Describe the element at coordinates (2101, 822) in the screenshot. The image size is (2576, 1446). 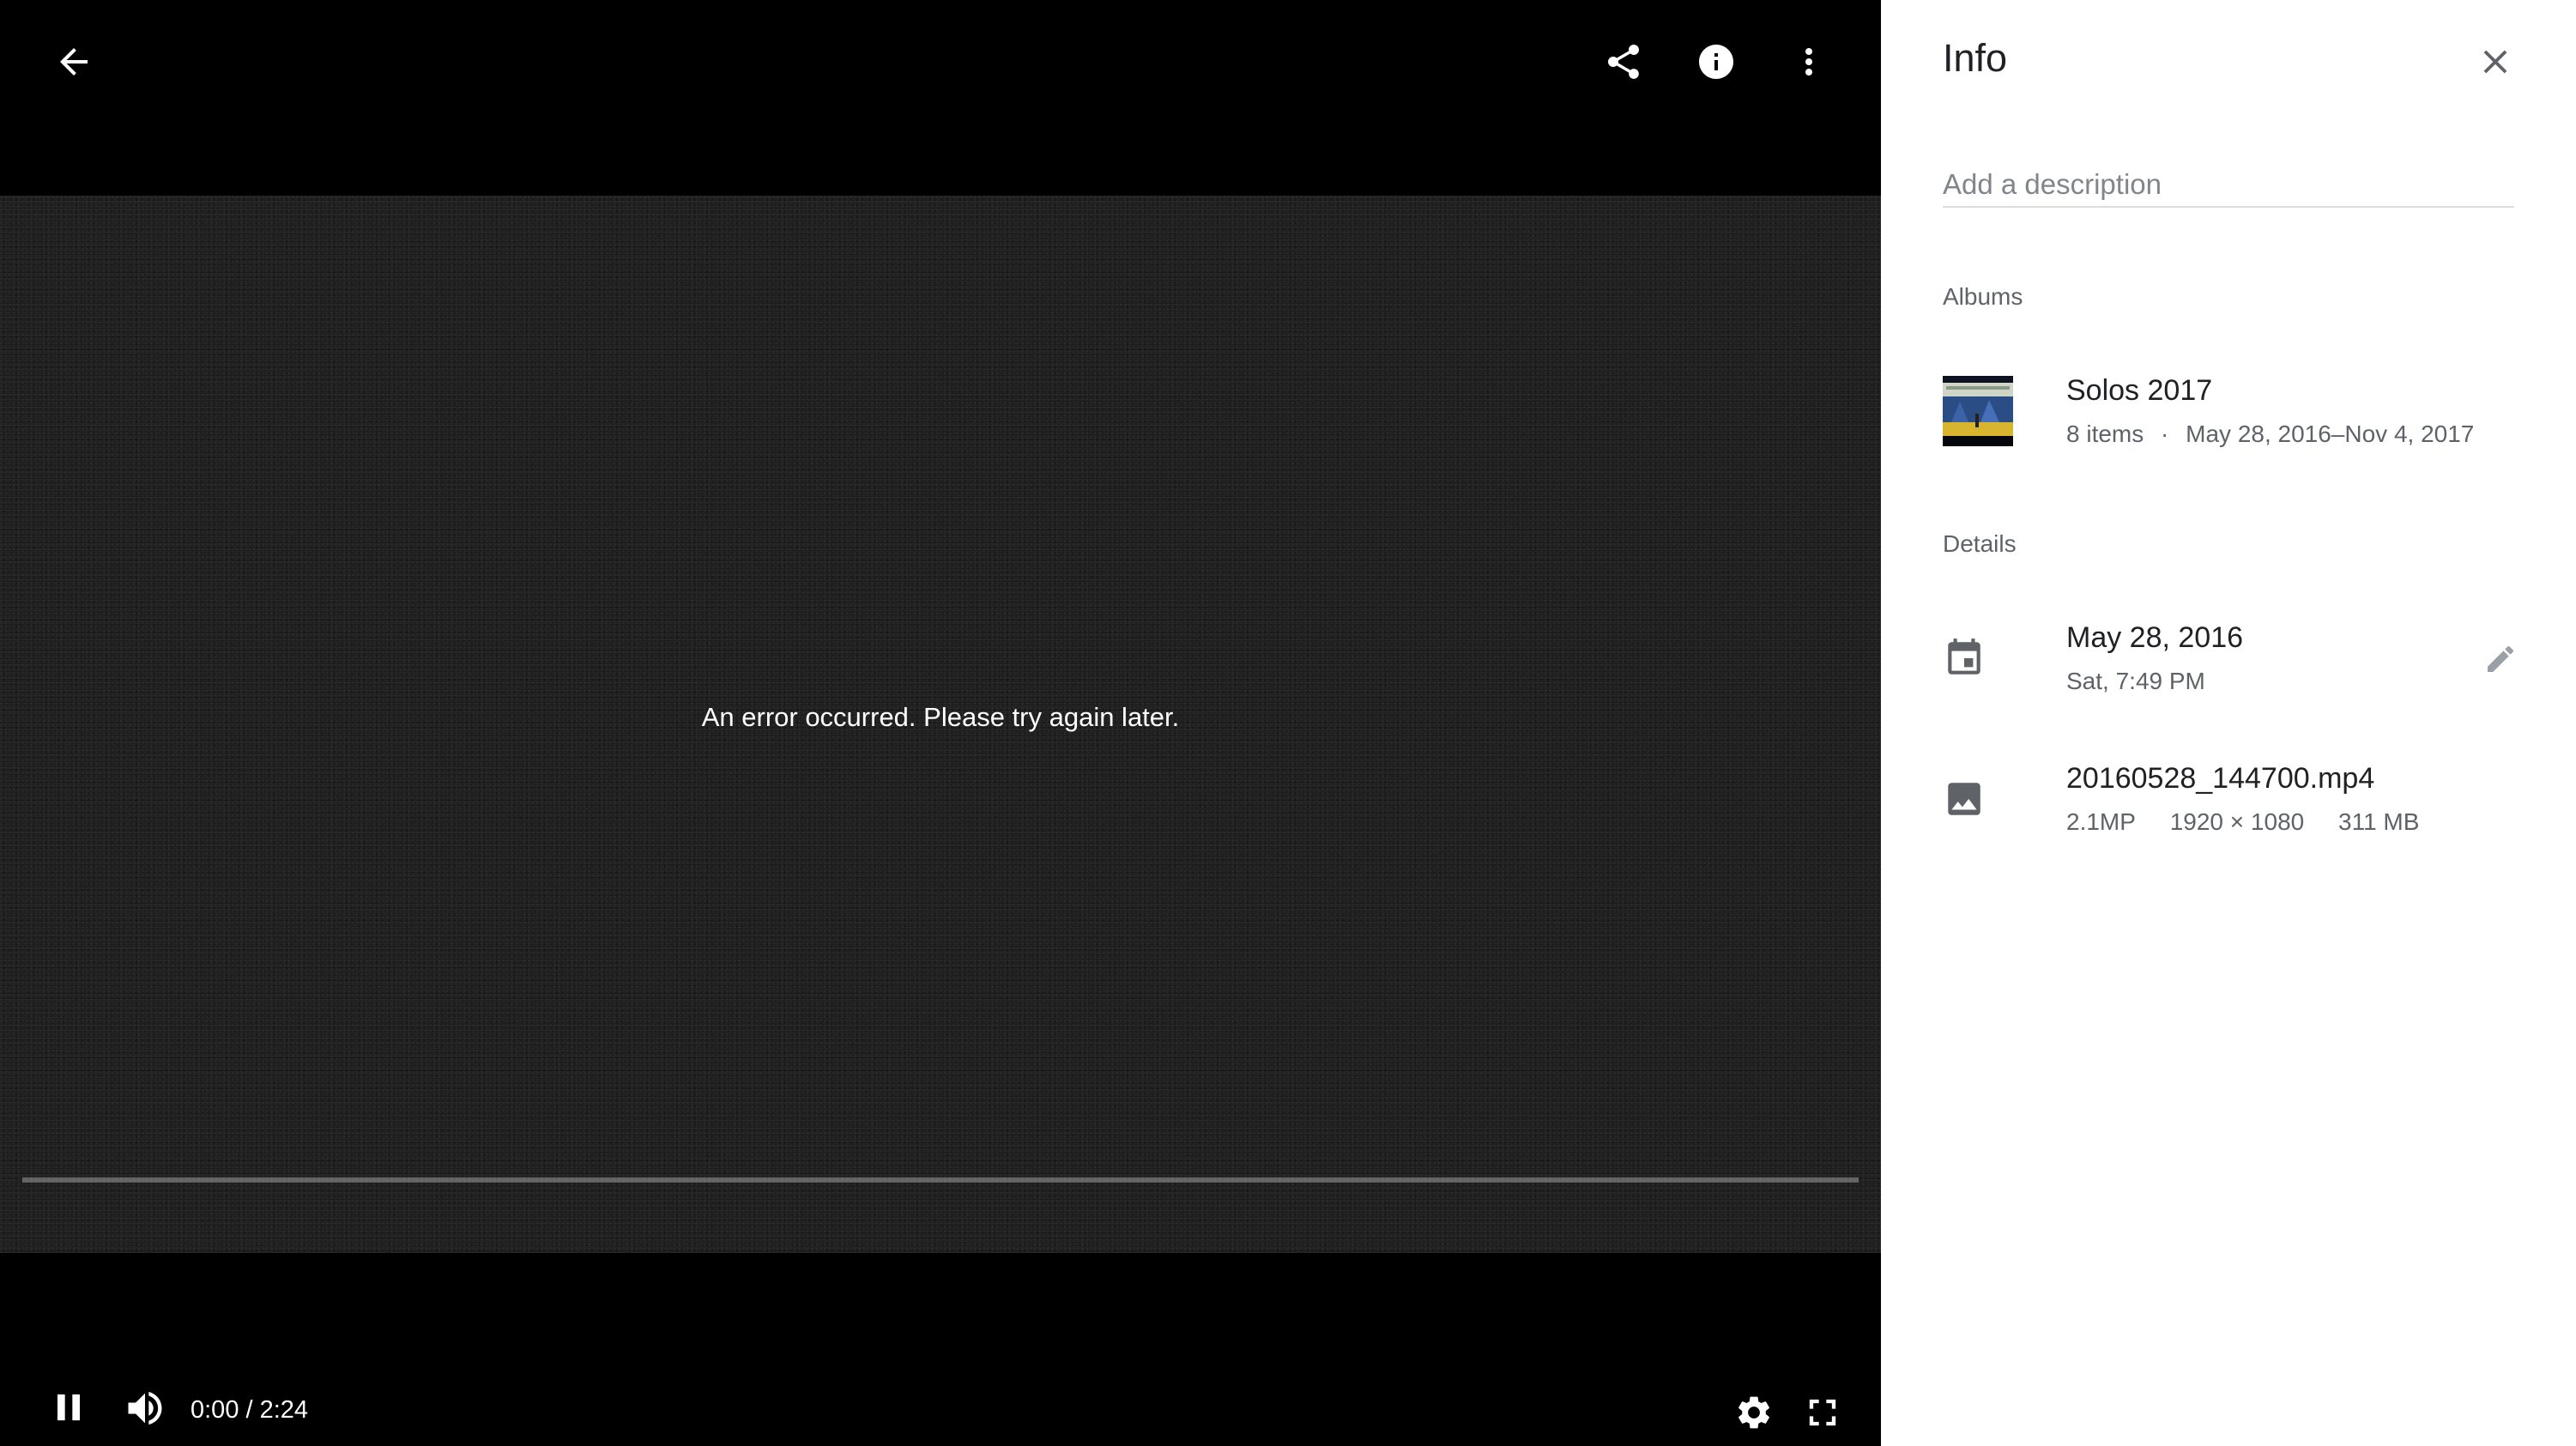
I see `file-megapixels: 2.1MP` at that location.